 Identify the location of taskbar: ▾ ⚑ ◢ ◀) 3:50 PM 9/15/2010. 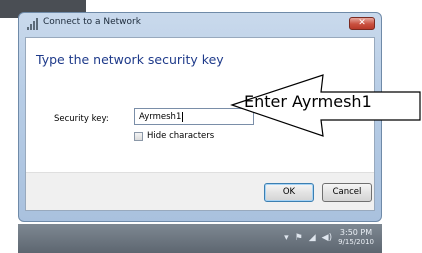
(200, 238).